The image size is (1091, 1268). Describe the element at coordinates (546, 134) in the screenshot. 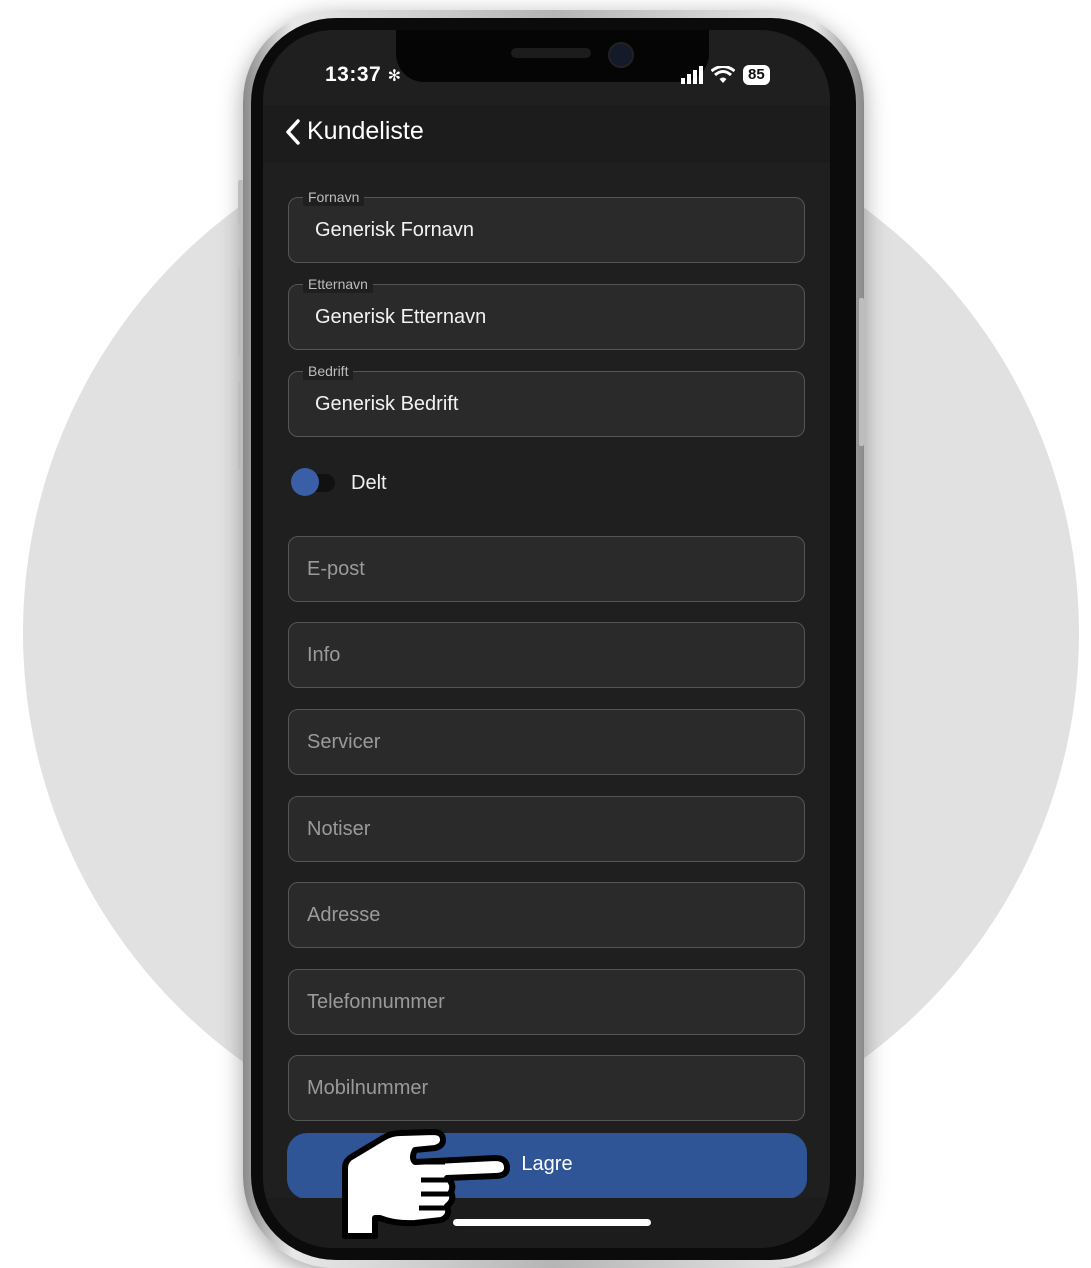

I see `nav-header: Kundeliste` at that location.